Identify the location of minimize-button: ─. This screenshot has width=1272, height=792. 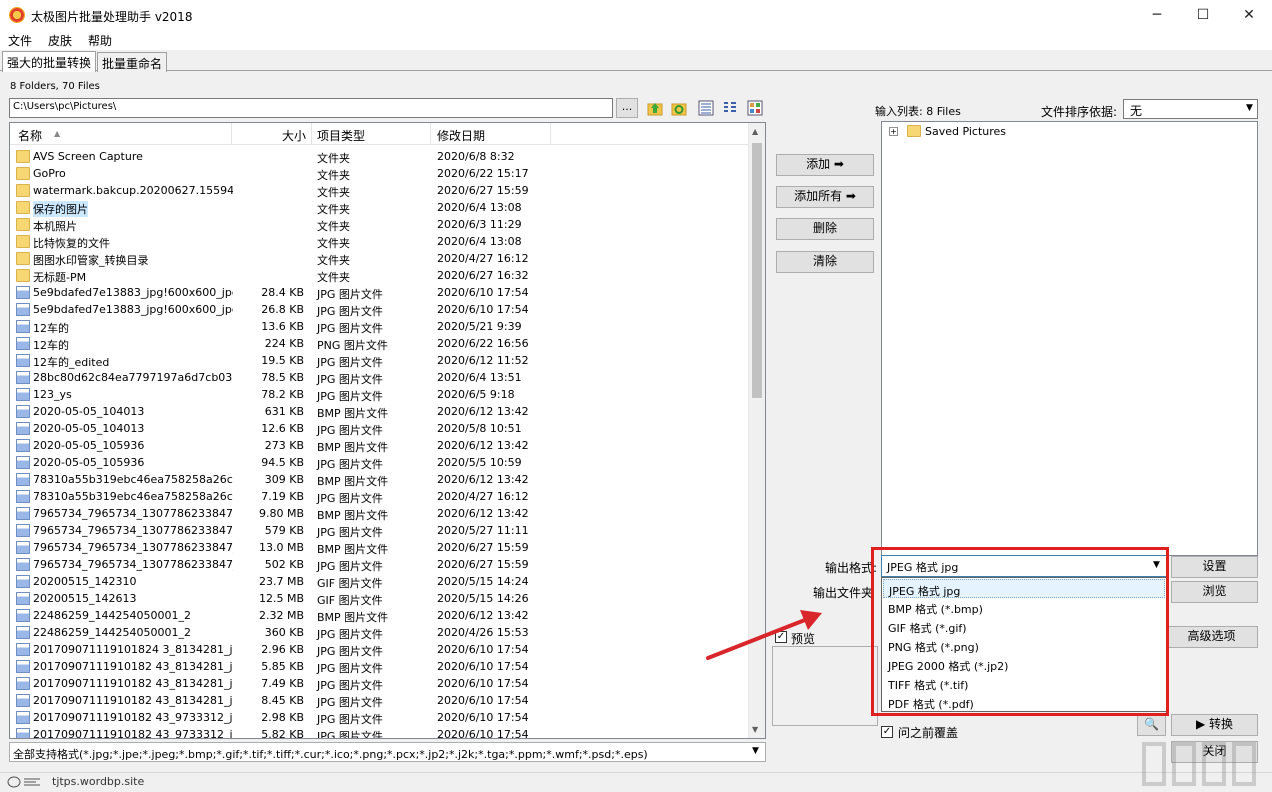
(1157, 15).